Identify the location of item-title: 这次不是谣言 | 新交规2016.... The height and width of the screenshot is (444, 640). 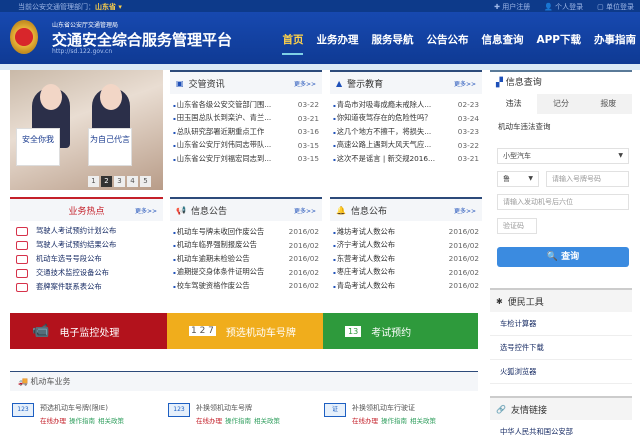
(393, 159).